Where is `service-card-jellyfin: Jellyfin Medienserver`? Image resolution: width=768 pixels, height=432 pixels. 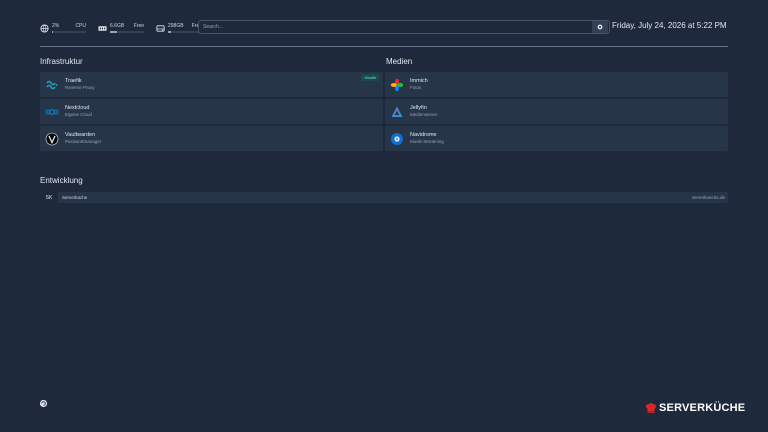 service-card-jellyfin: Jellyfin Medienserver is located at coordinates (556, 111).